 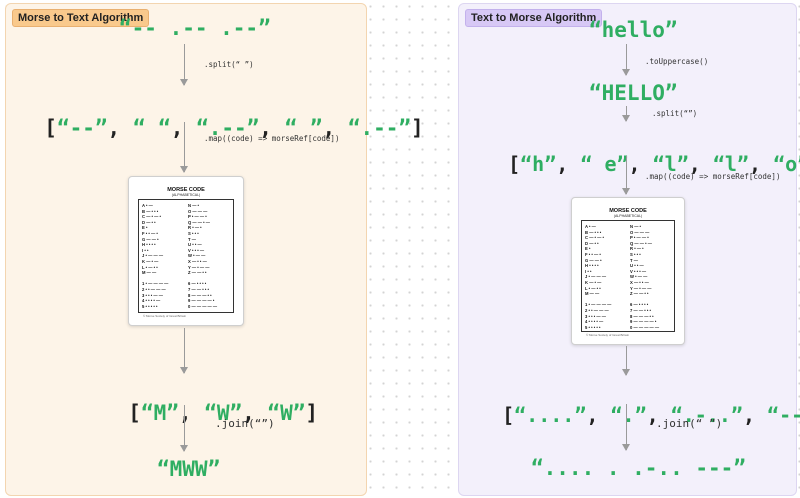 I want to click on left-input-string: “-- .-- .--”, so click(x=195, y=28).